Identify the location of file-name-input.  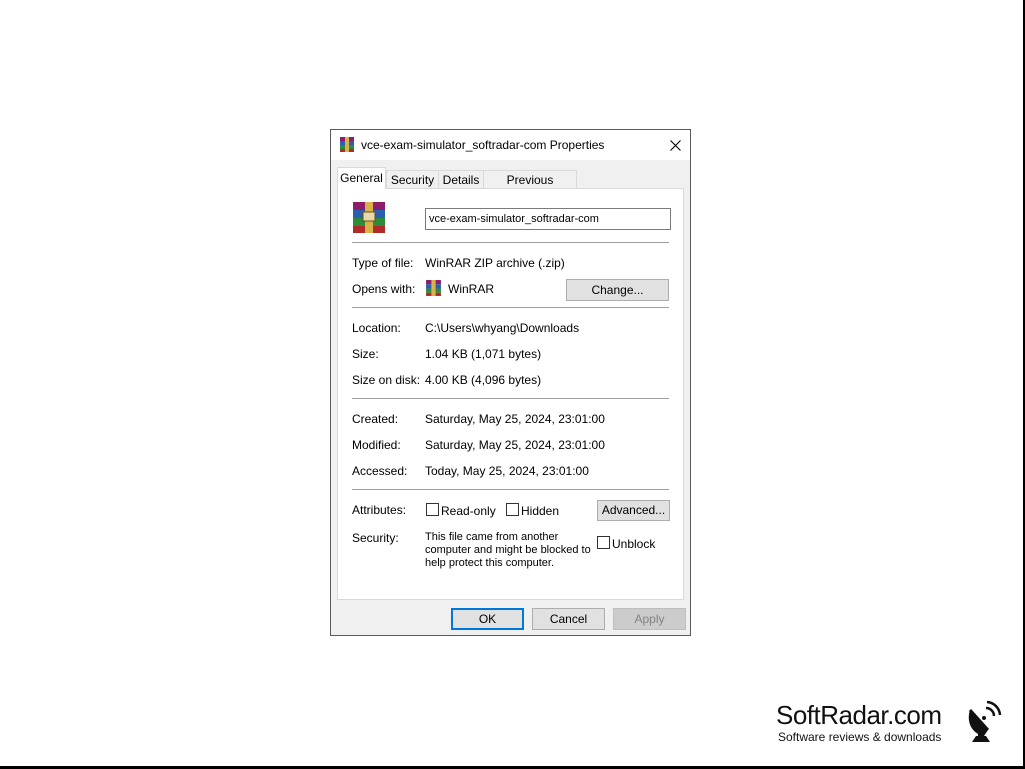
(548, 219).